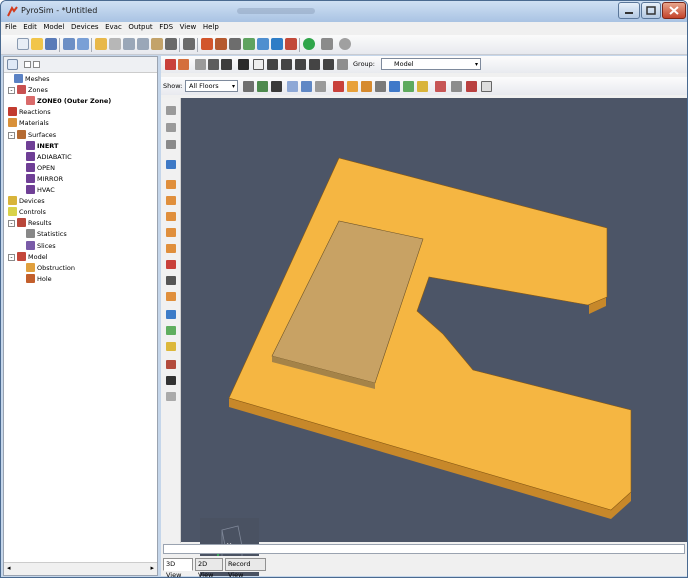 This screenshot has height=578, width=688. What do you see at coordinates (235, 44) in the screenshot?
I see `slice-tool-icon` at bounding box center [235, 44].